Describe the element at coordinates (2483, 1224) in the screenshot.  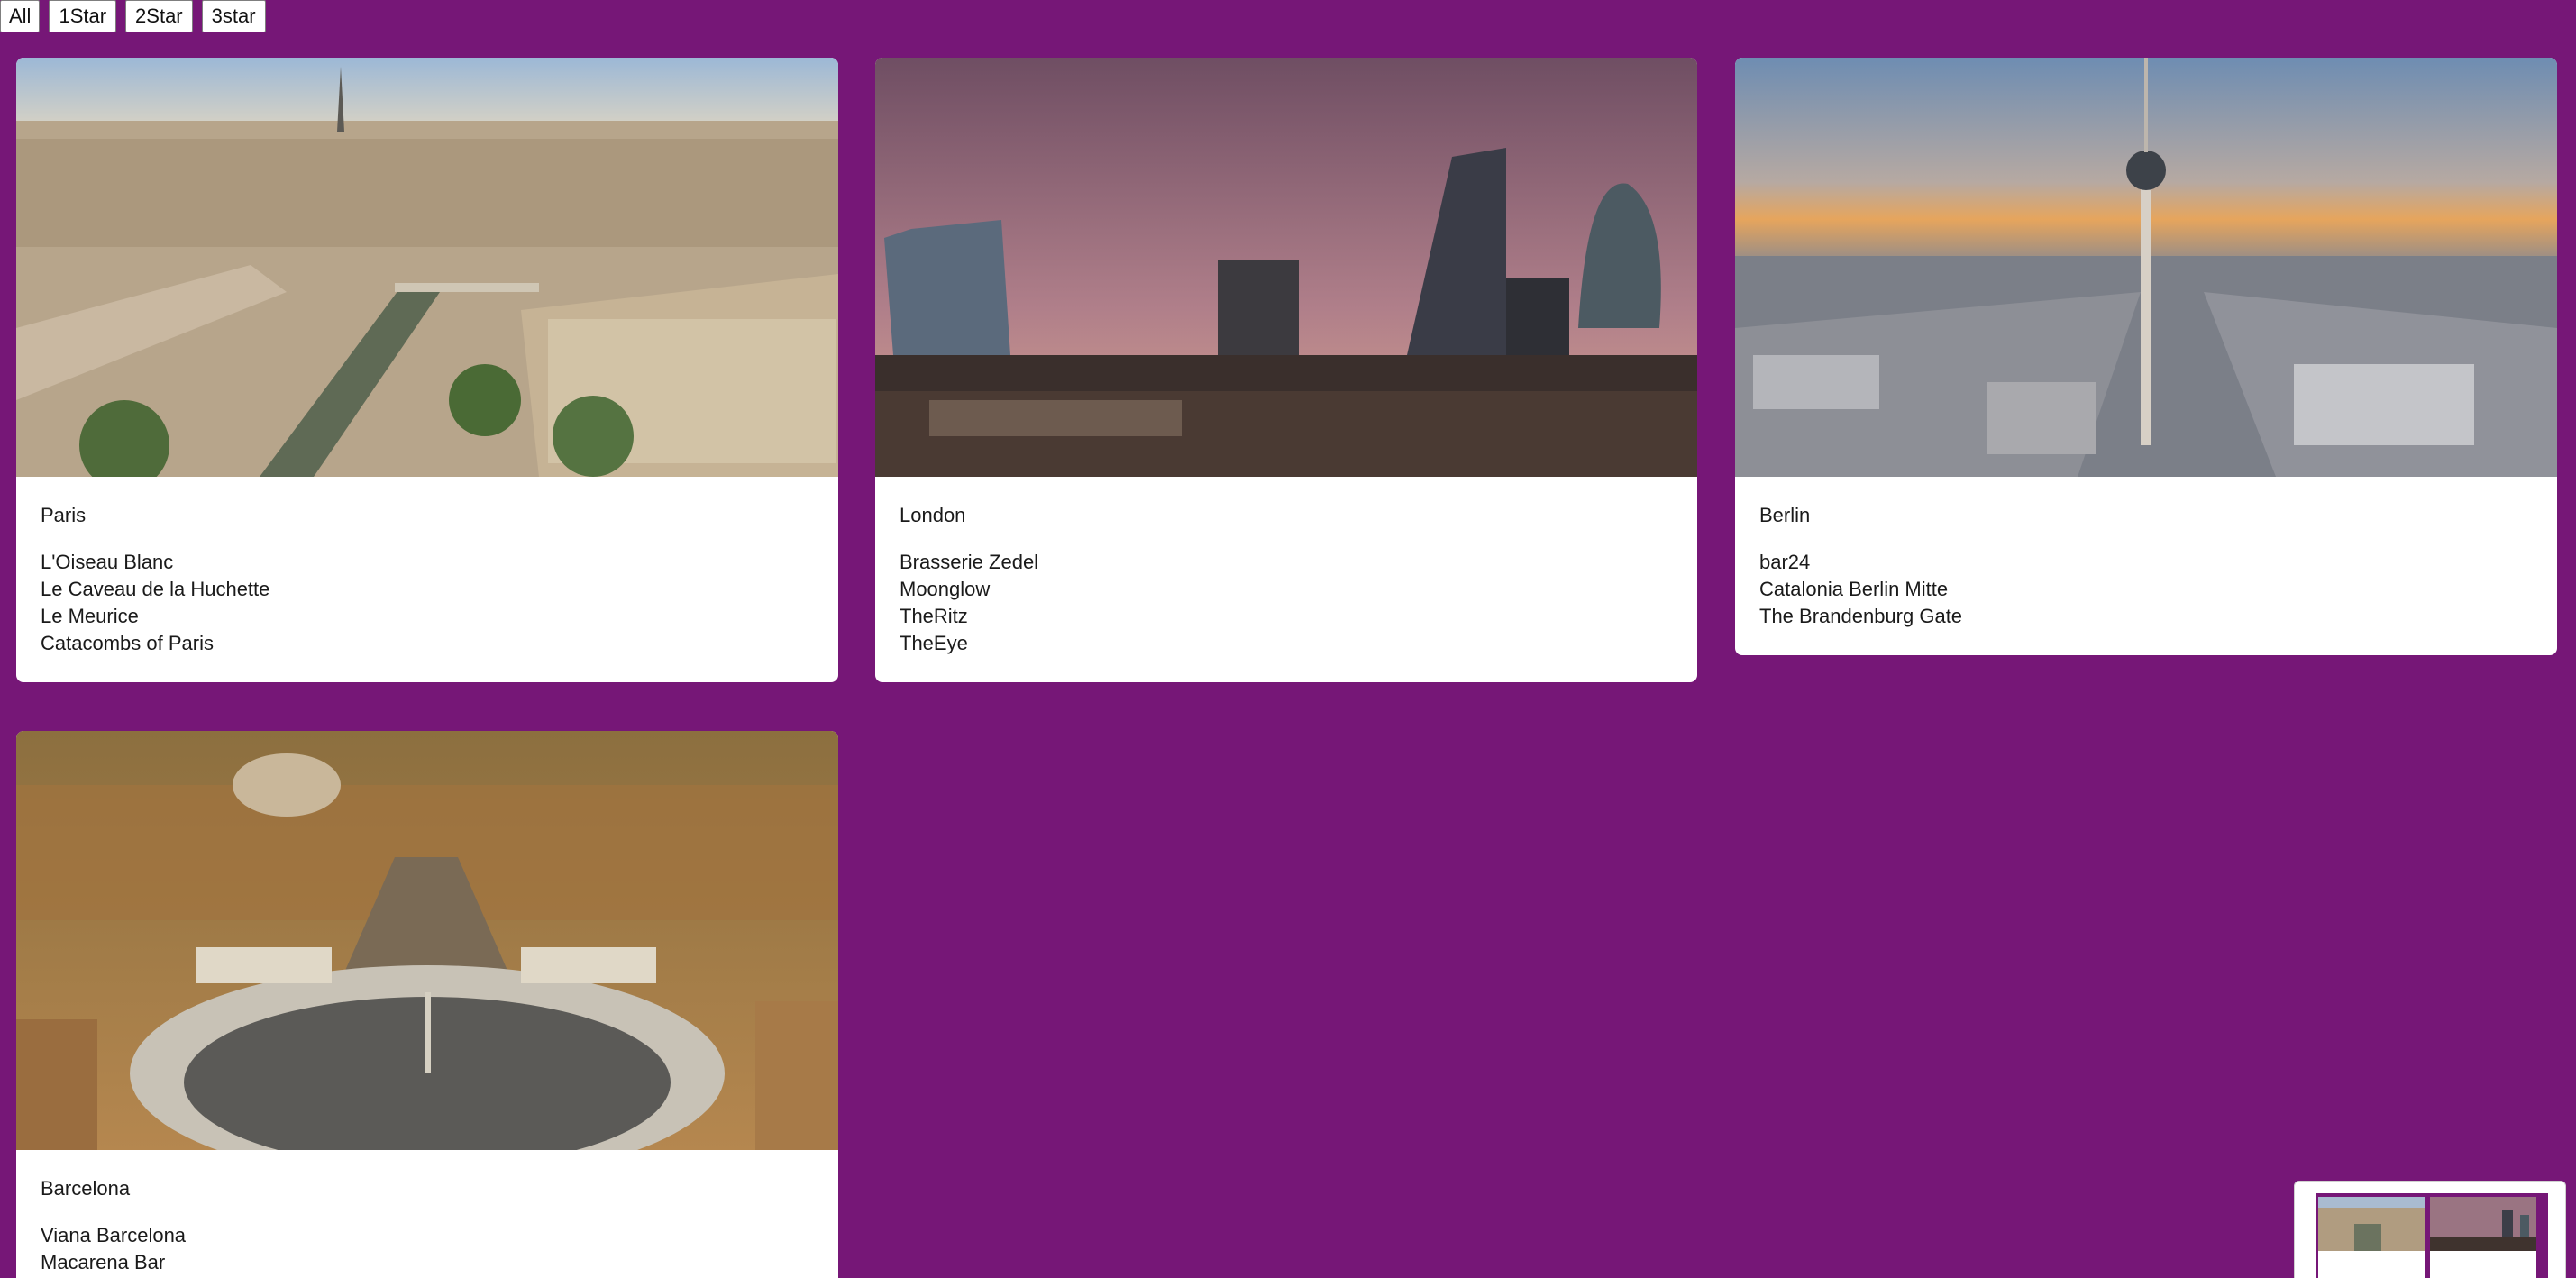
I see `thumbnail-photo-london` at that location.